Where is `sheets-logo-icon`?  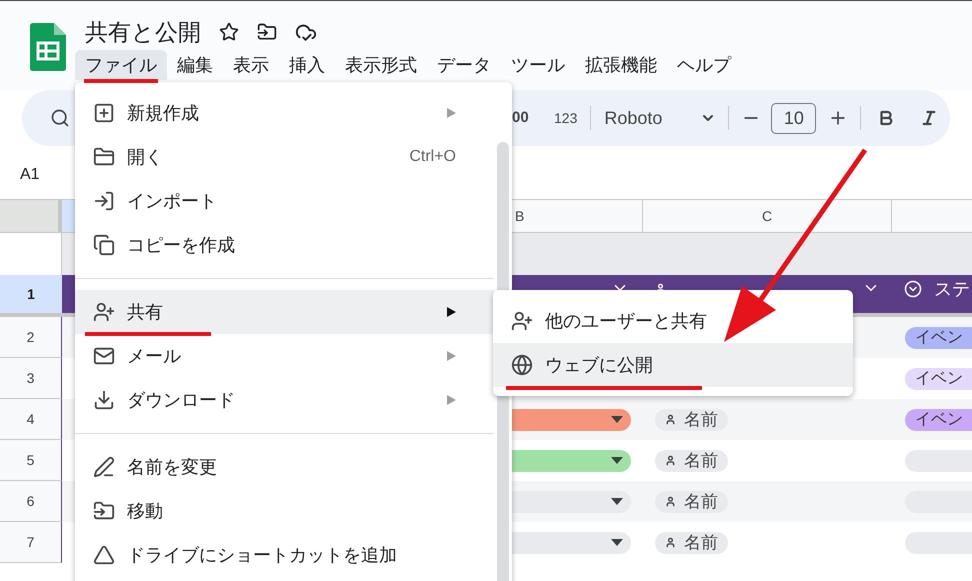
sheets-logo-icon is located at coordinates (48, 47).